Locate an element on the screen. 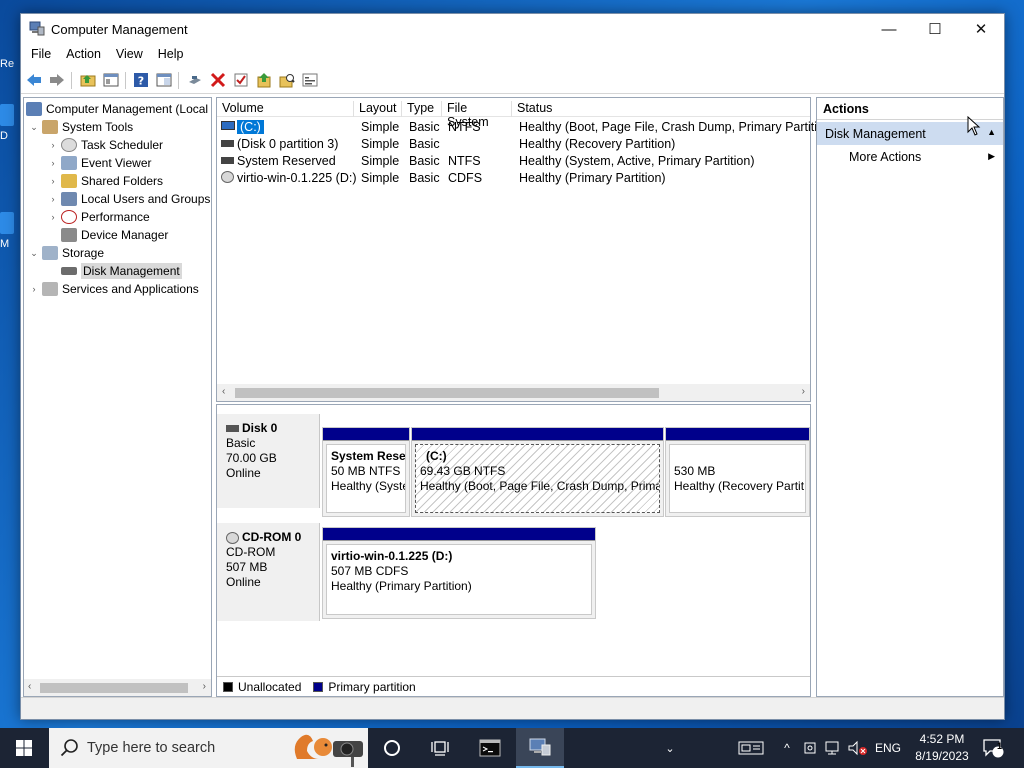 The image size is (1024, 768). more-actions-item: More Actions is located at coordinates (885, 157).